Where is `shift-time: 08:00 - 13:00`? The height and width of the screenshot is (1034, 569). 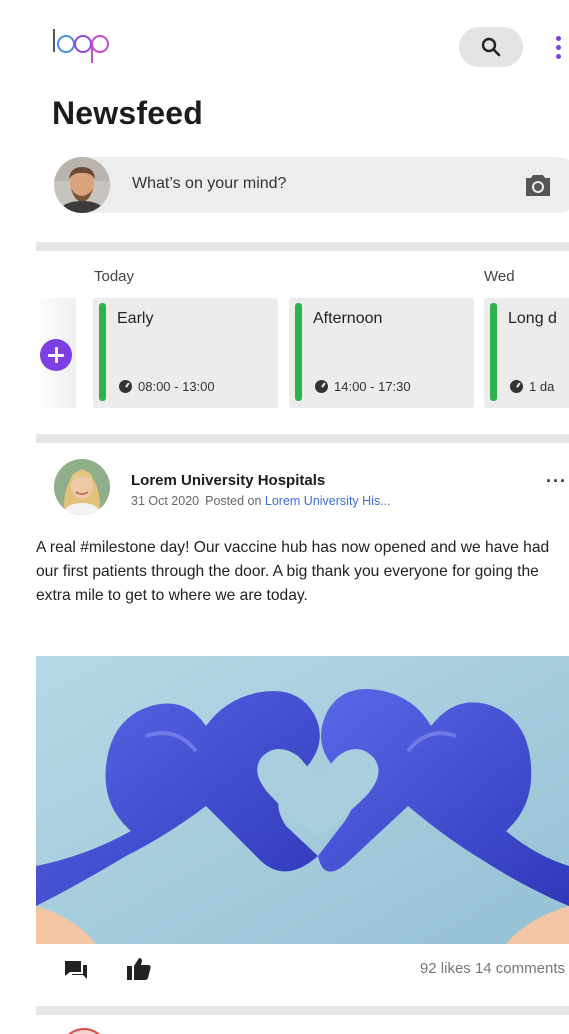 shift-time: 08:00 - 13:00 is located at coordinates (167, 386).